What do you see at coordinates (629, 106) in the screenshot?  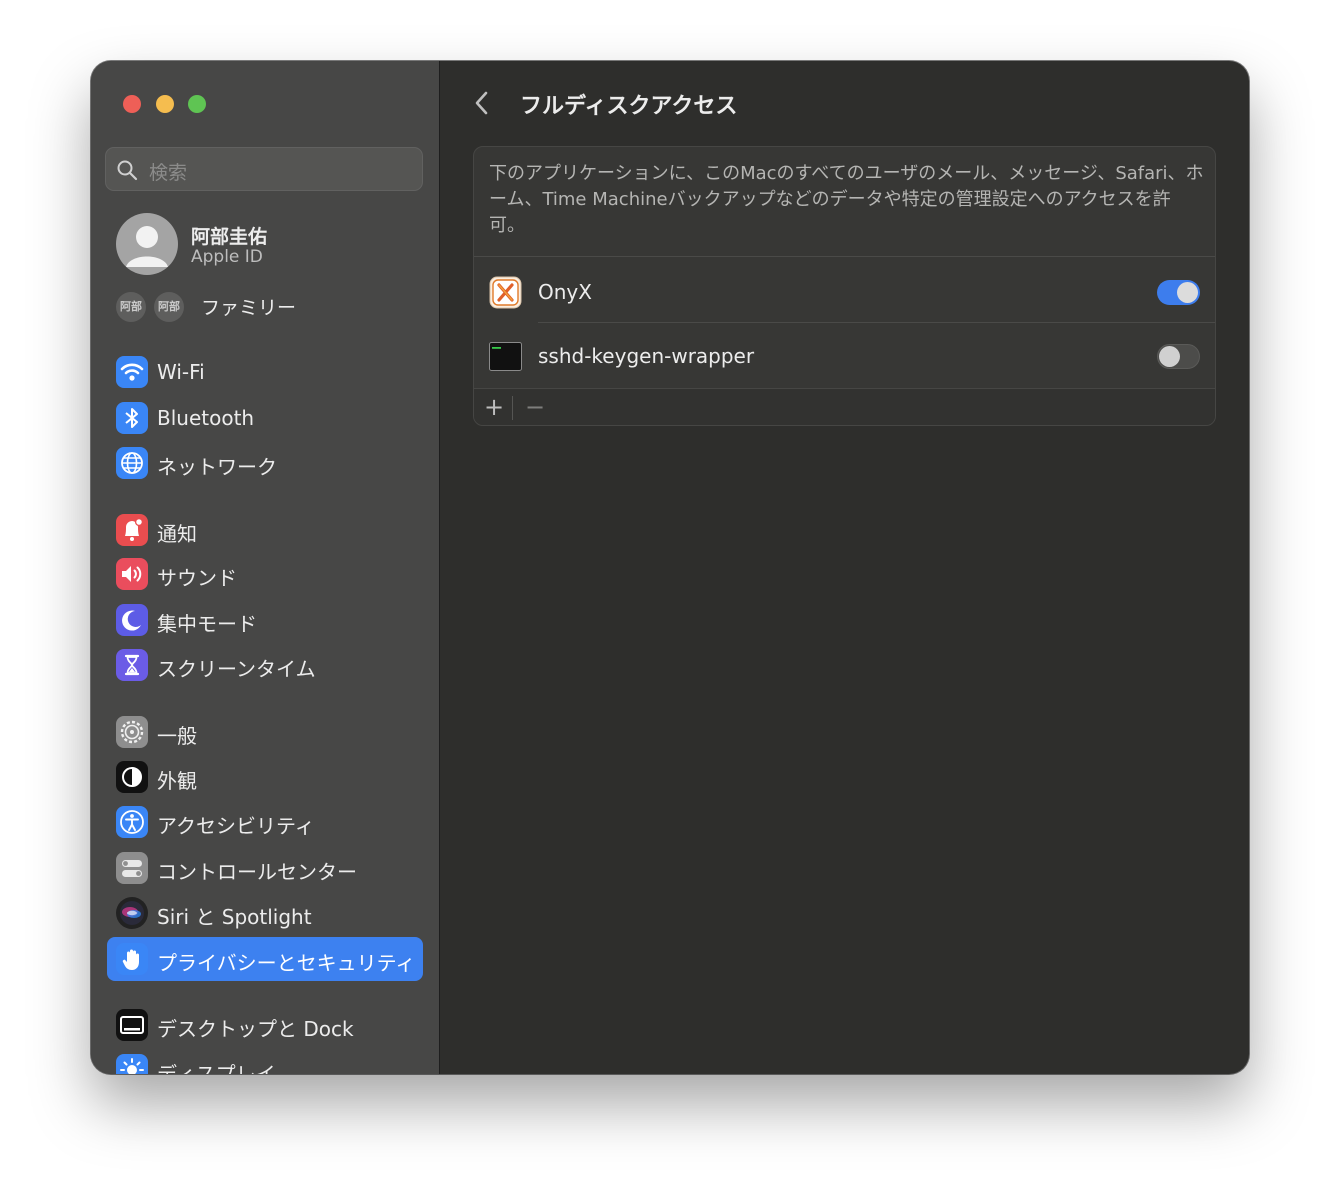 I see `page-title: フルディスクアクセス` at bounding box center [629, 106].